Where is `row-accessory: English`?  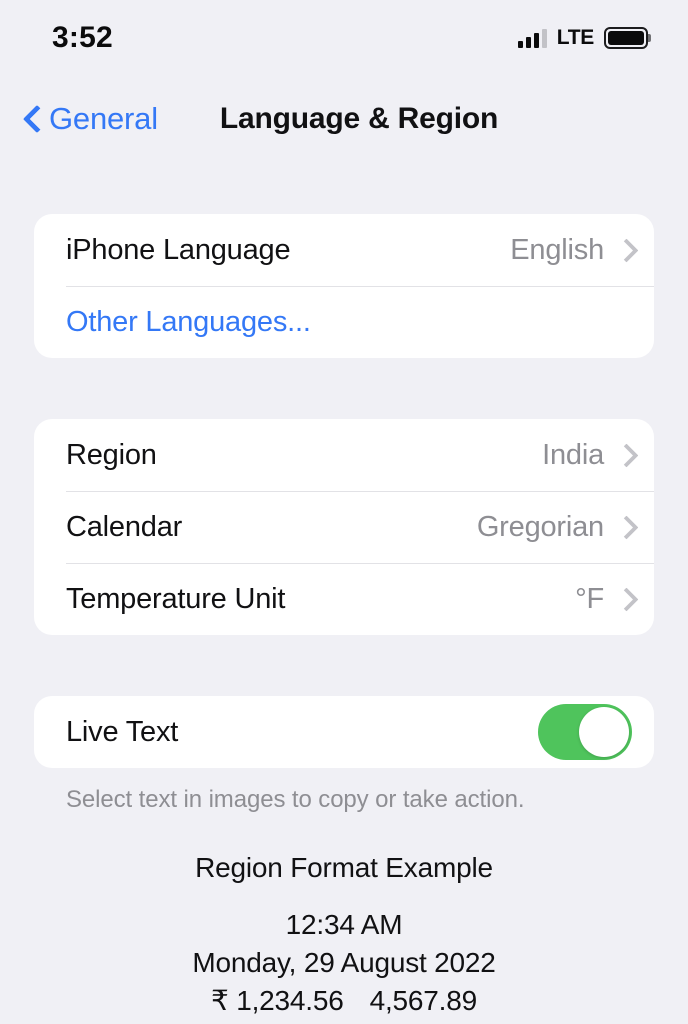
row-accessory: English is located at coordinates (571, 250).